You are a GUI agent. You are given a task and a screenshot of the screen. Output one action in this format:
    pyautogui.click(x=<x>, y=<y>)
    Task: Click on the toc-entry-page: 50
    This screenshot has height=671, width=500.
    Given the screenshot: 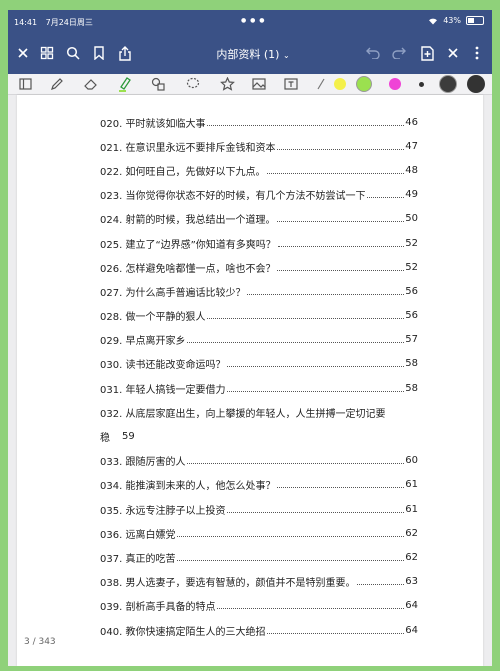 What is the action you would take?
    pyautogui.click(x=411, y=219)
    